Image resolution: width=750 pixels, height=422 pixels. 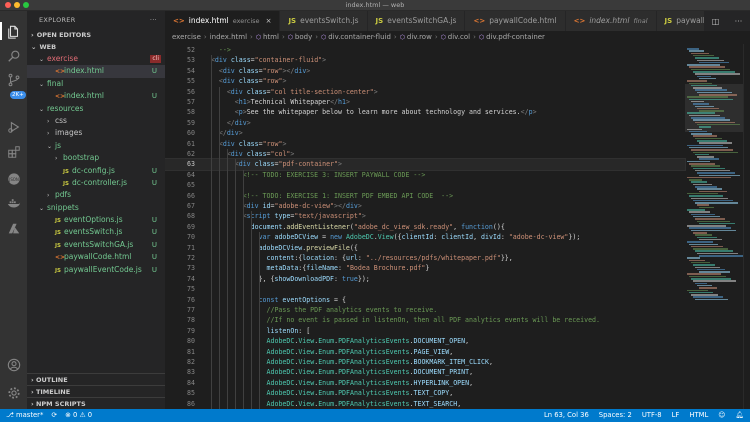 What do you see at coordinates (13, 178) in the screenshot?
I see `json-icon: JSON` at bounding box center [13, 178].